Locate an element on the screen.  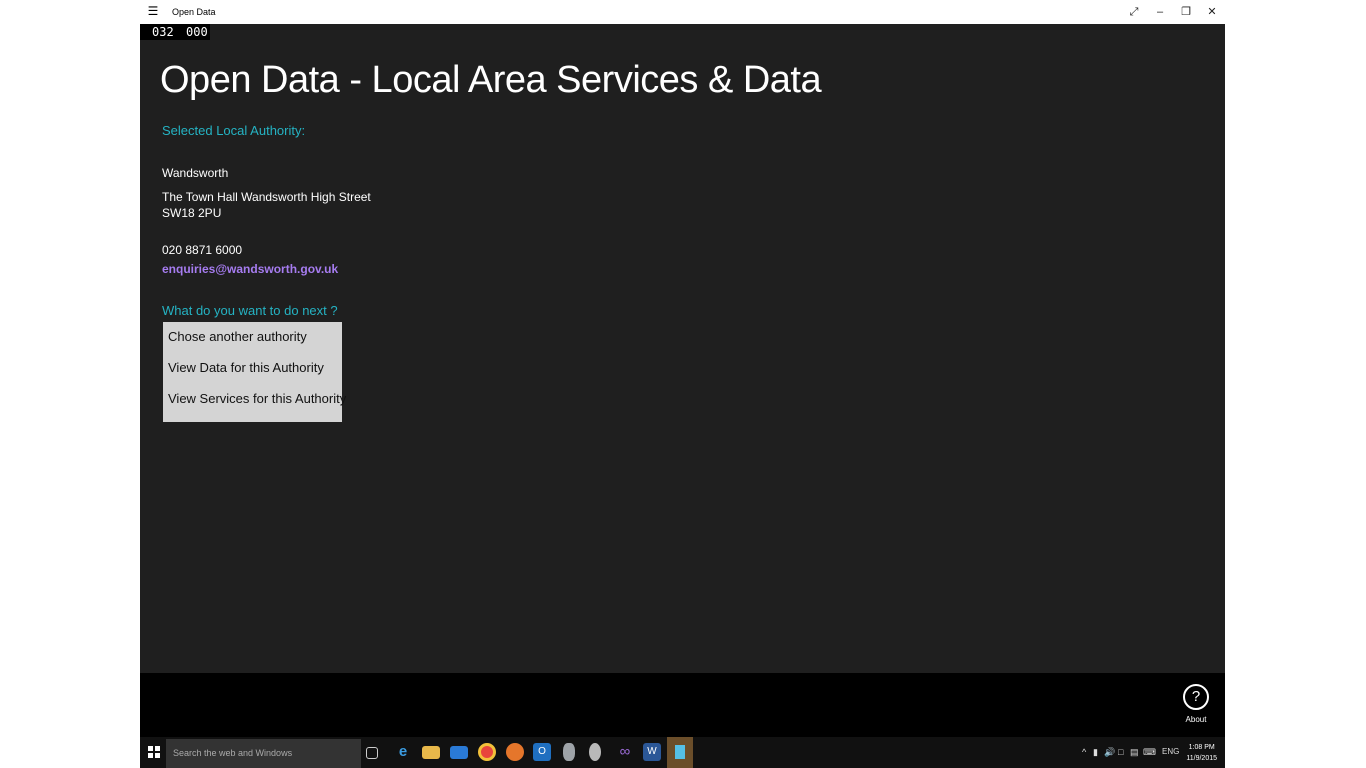
app-icon is located at coordinates (595, 752).